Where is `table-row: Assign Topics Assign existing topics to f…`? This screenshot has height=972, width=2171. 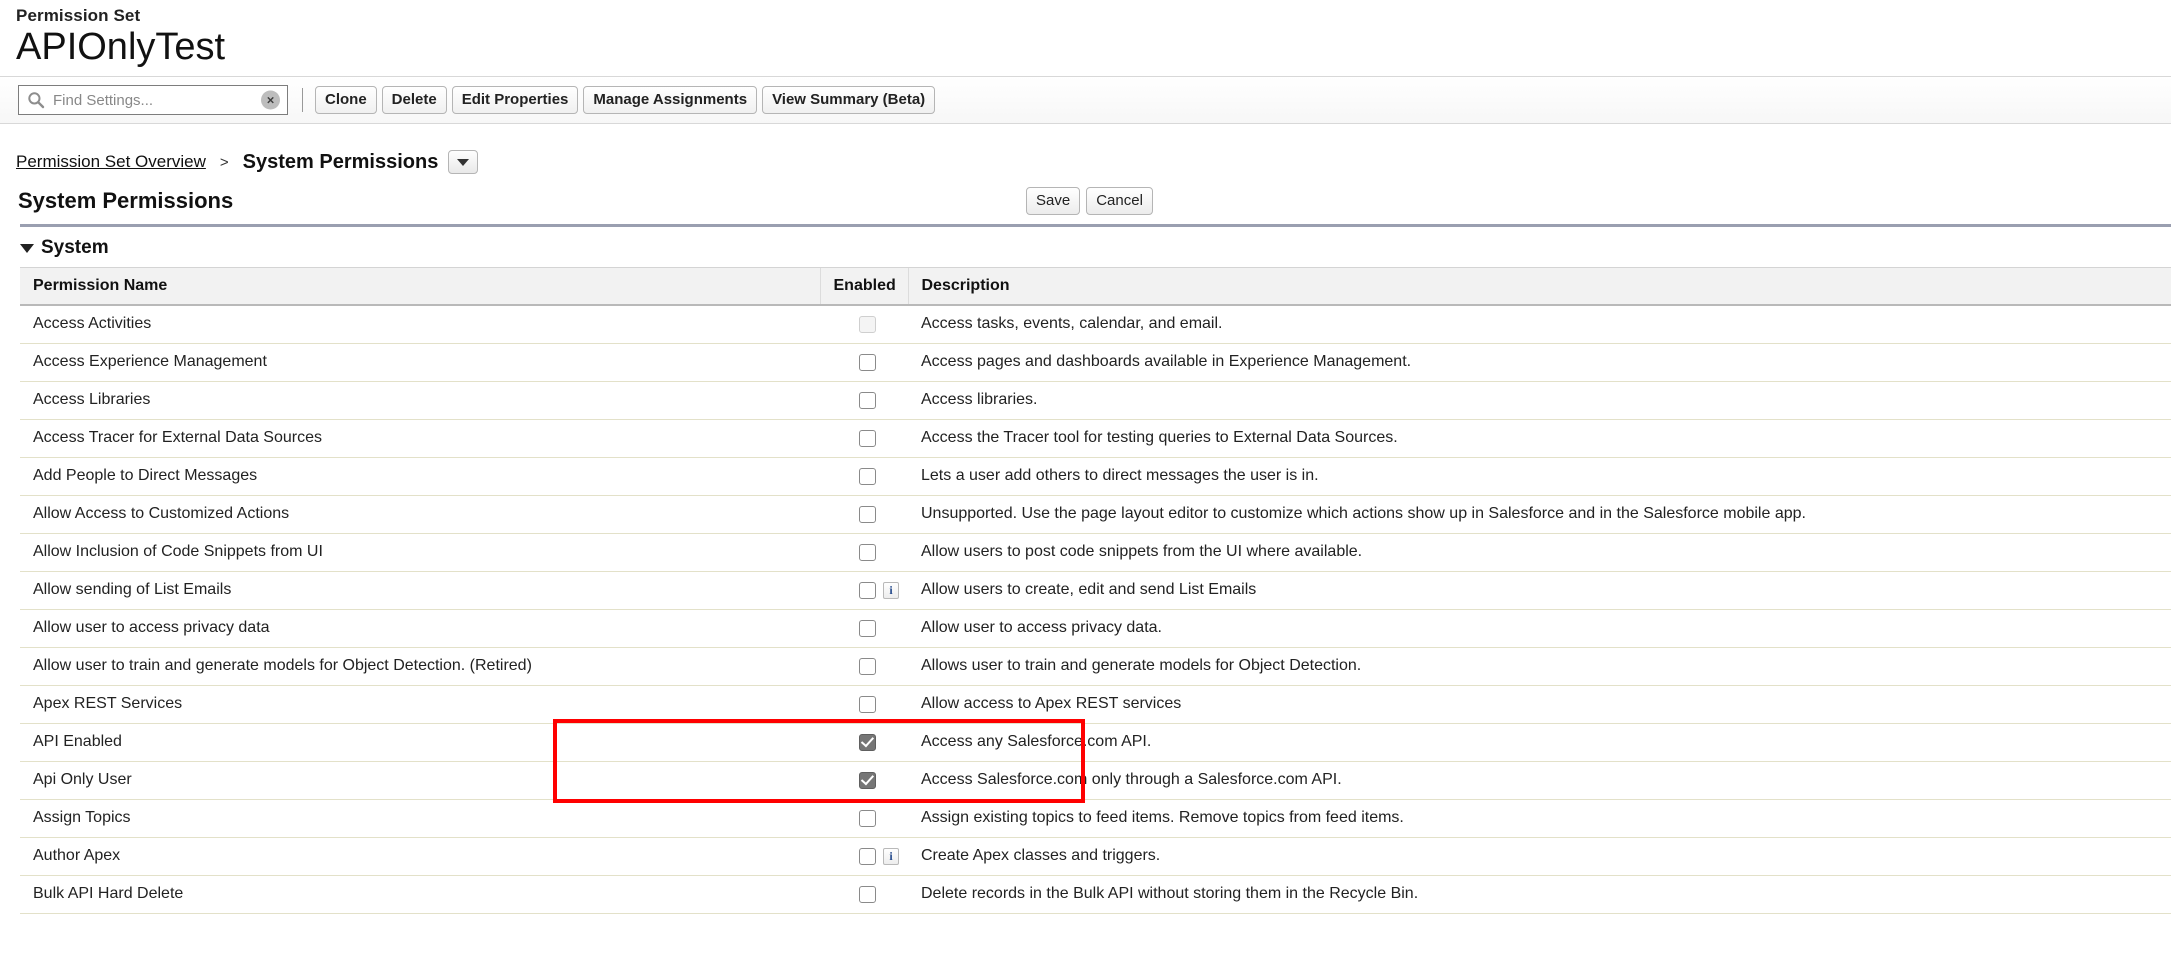
table-row: Assign Topics Assign existing topics to f… is located at coordinates (1095, 818).